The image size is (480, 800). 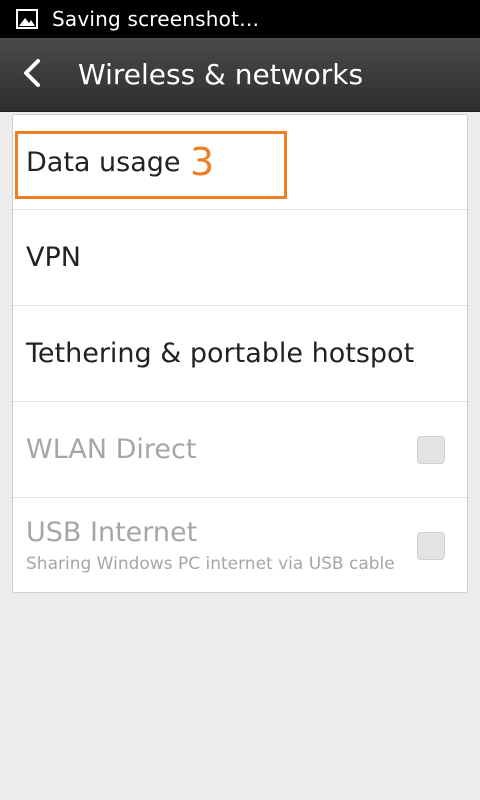 What do you see at coordinates (27, 19) in the screenshot?
I see `image-icon` at bounding box center [27, 19].